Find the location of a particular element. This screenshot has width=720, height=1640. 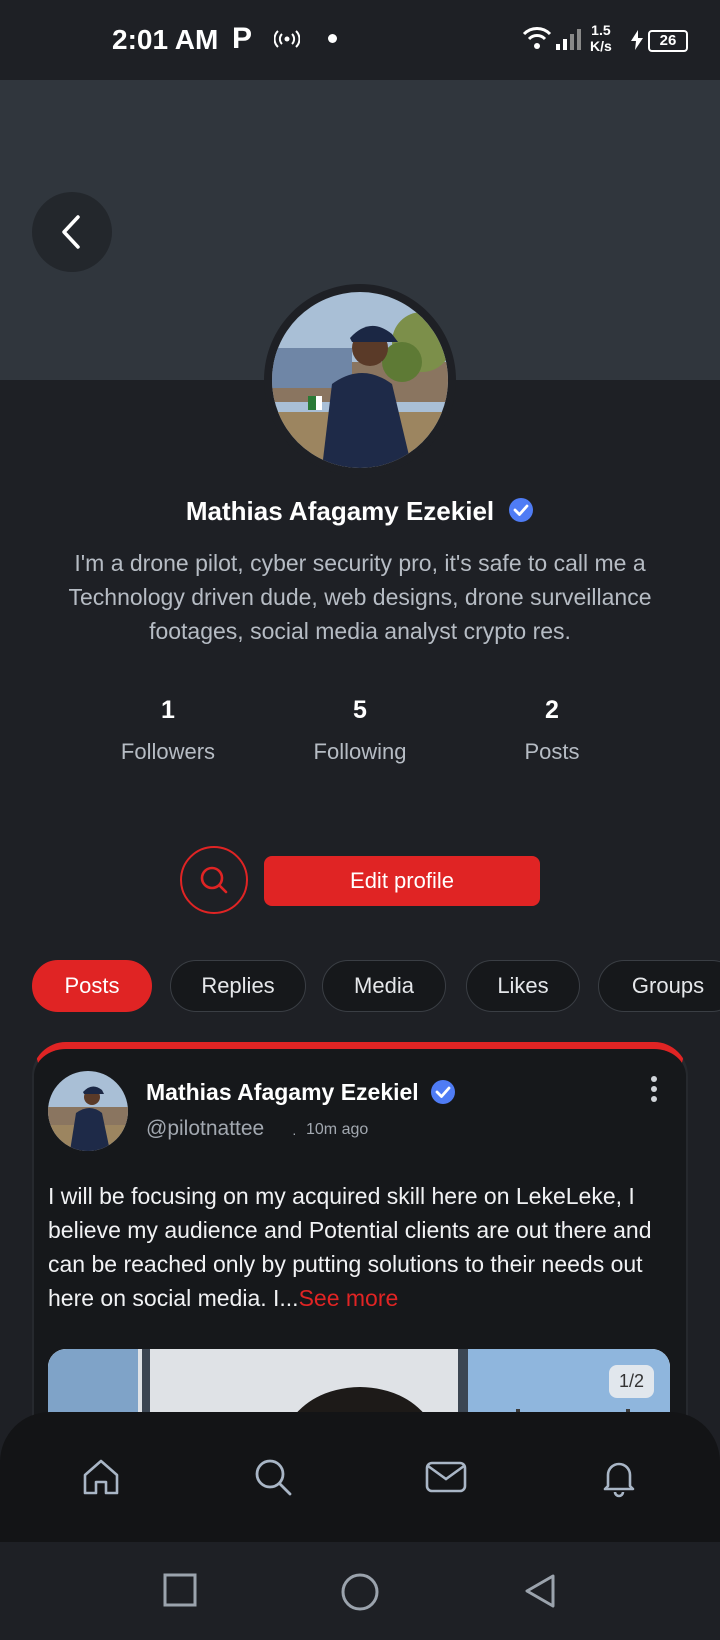

profile-name: Mathias Afagamy Ezekiel is located at coordinates (340, 511).